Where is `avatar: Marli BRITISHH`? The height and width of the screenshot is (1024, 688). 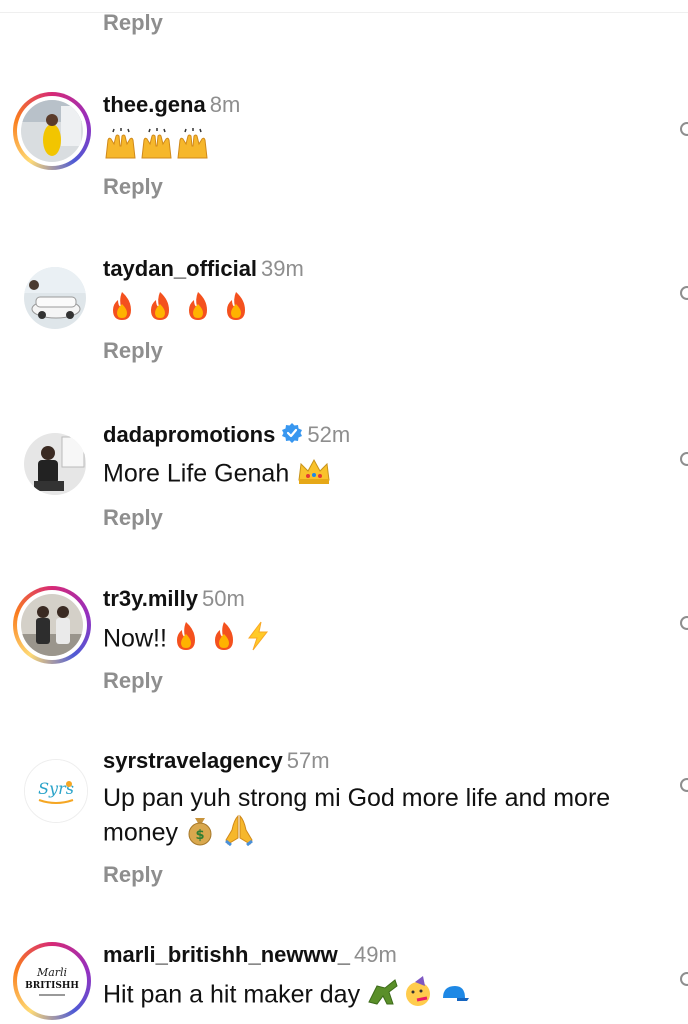
avatar: Marli BRITISHH is located at coordinates (52, 981).